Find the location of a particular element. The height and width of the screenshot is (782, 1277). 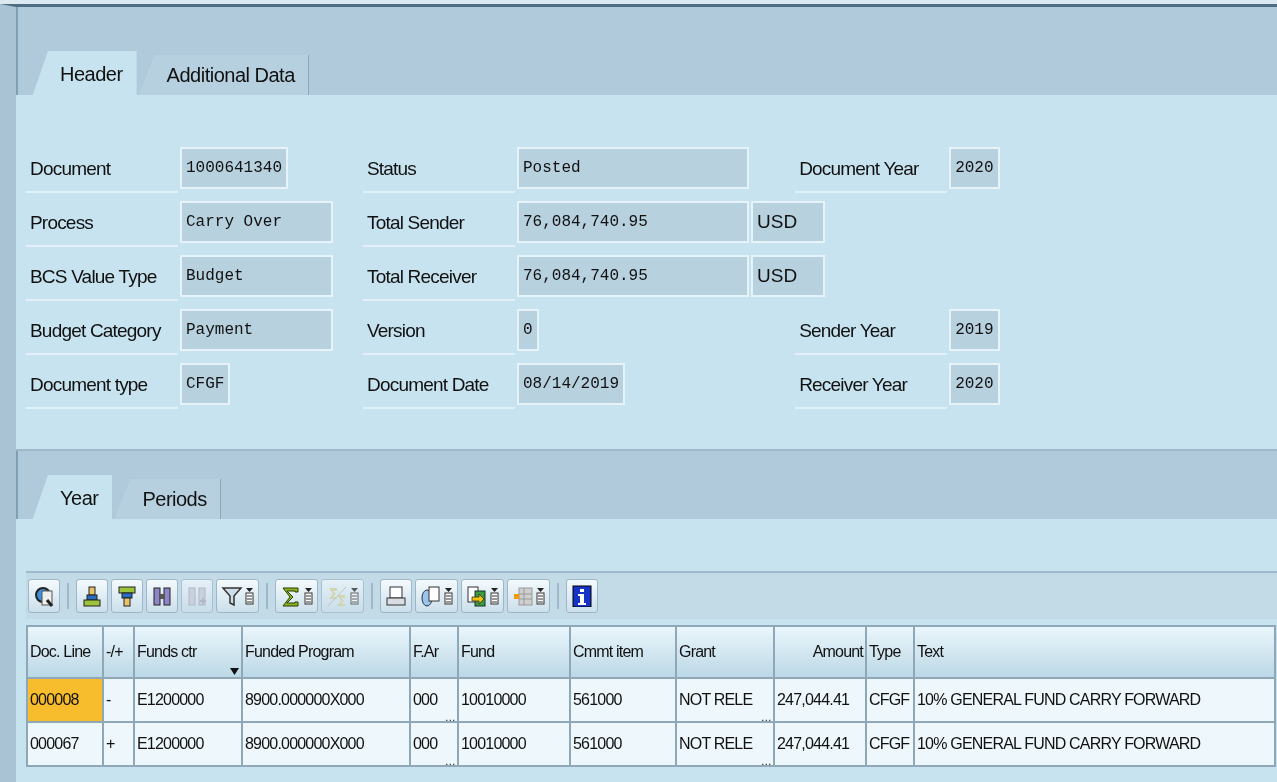

value-field: Posted is located at coordinates (633, 168).